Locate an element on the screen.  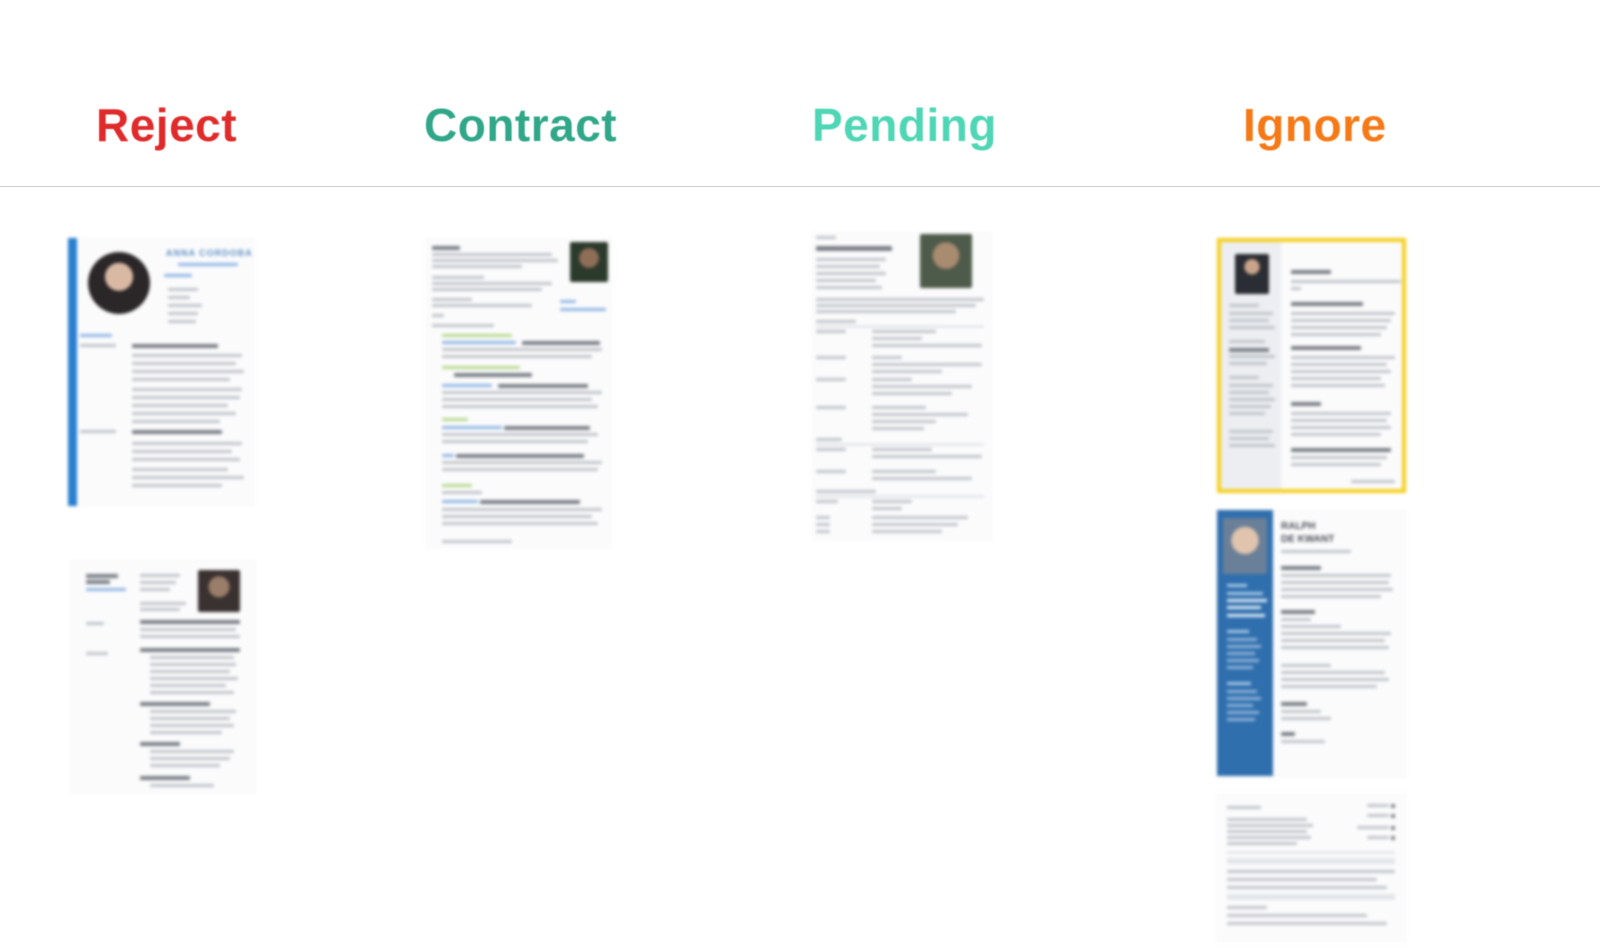
column-title-contract: Contract is located at coordinates (520, 125).